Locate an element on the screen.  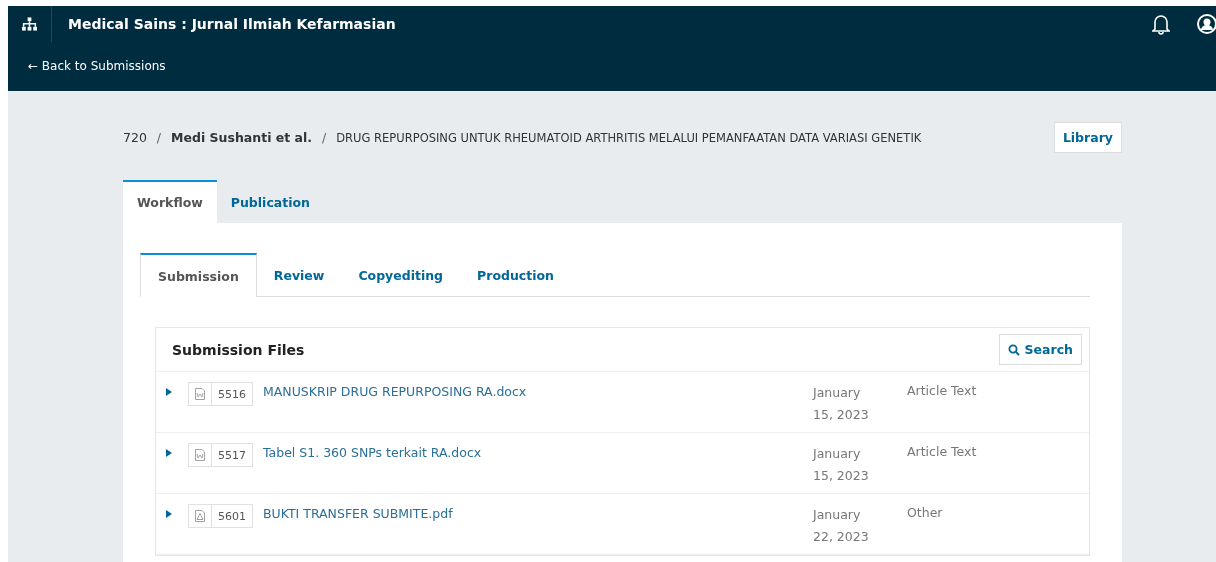
author-names: Medi Sushanti et al. is located at coordinates (242, 137).